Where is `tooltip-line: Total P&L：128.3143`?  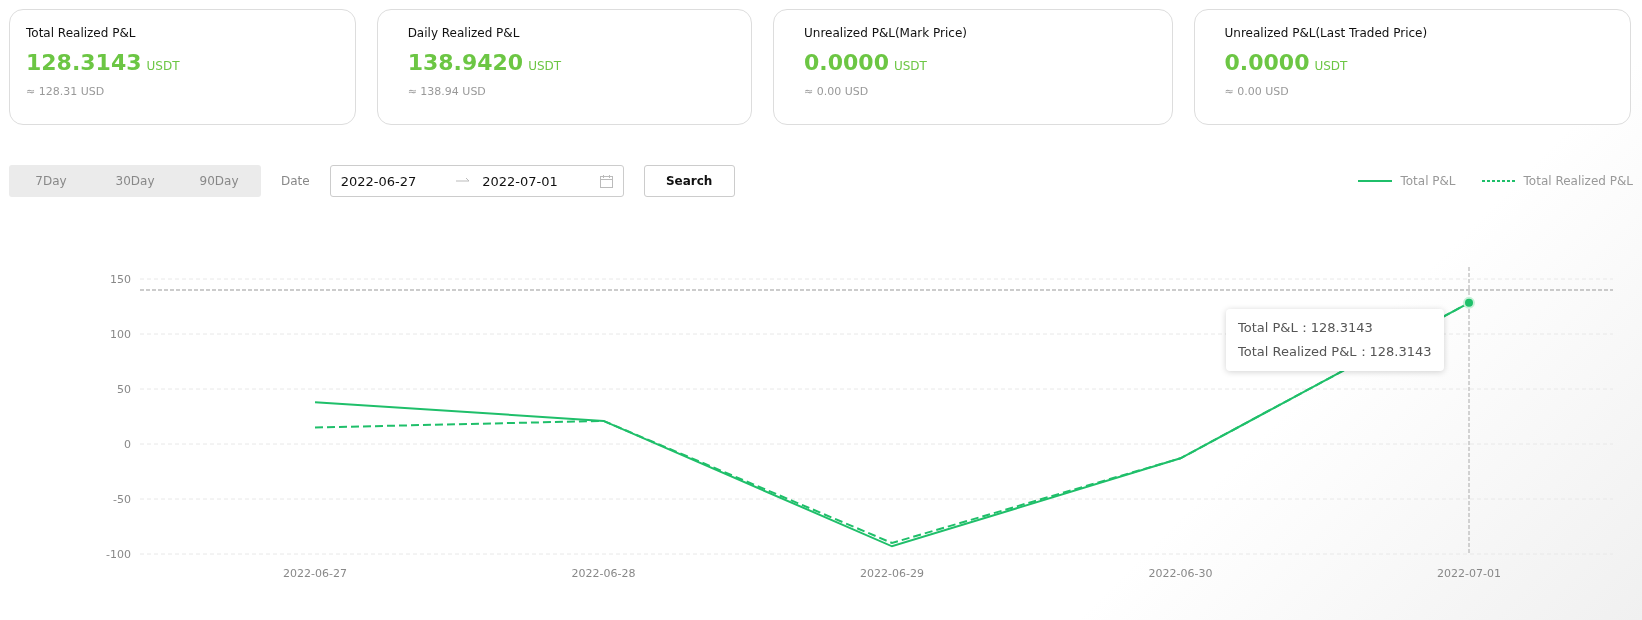
tooltip-line: Total P&L：128.3143 is located at coordinates (1306, 328).